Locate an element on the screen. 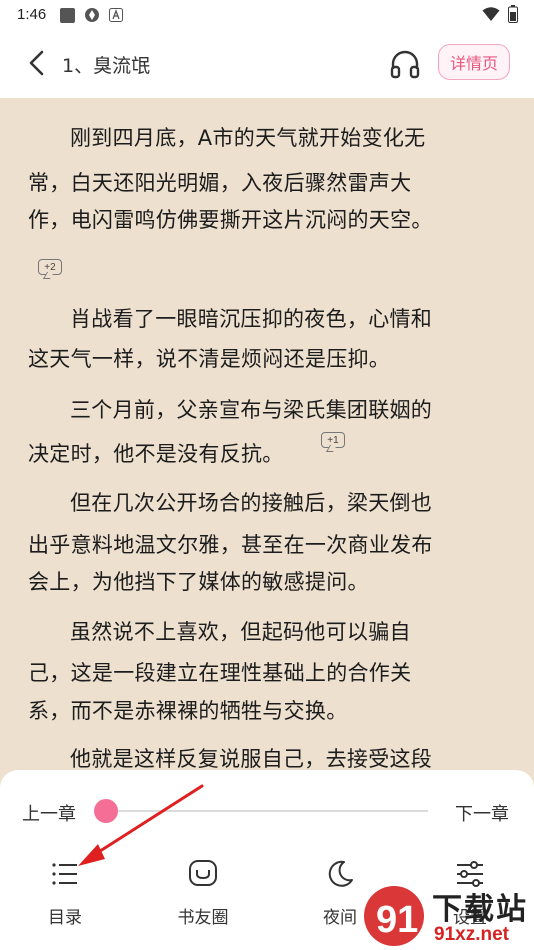 The image size is (534, 950). site-watermark: 91 下载站 91xz.net is located at coordinates (448, 915).